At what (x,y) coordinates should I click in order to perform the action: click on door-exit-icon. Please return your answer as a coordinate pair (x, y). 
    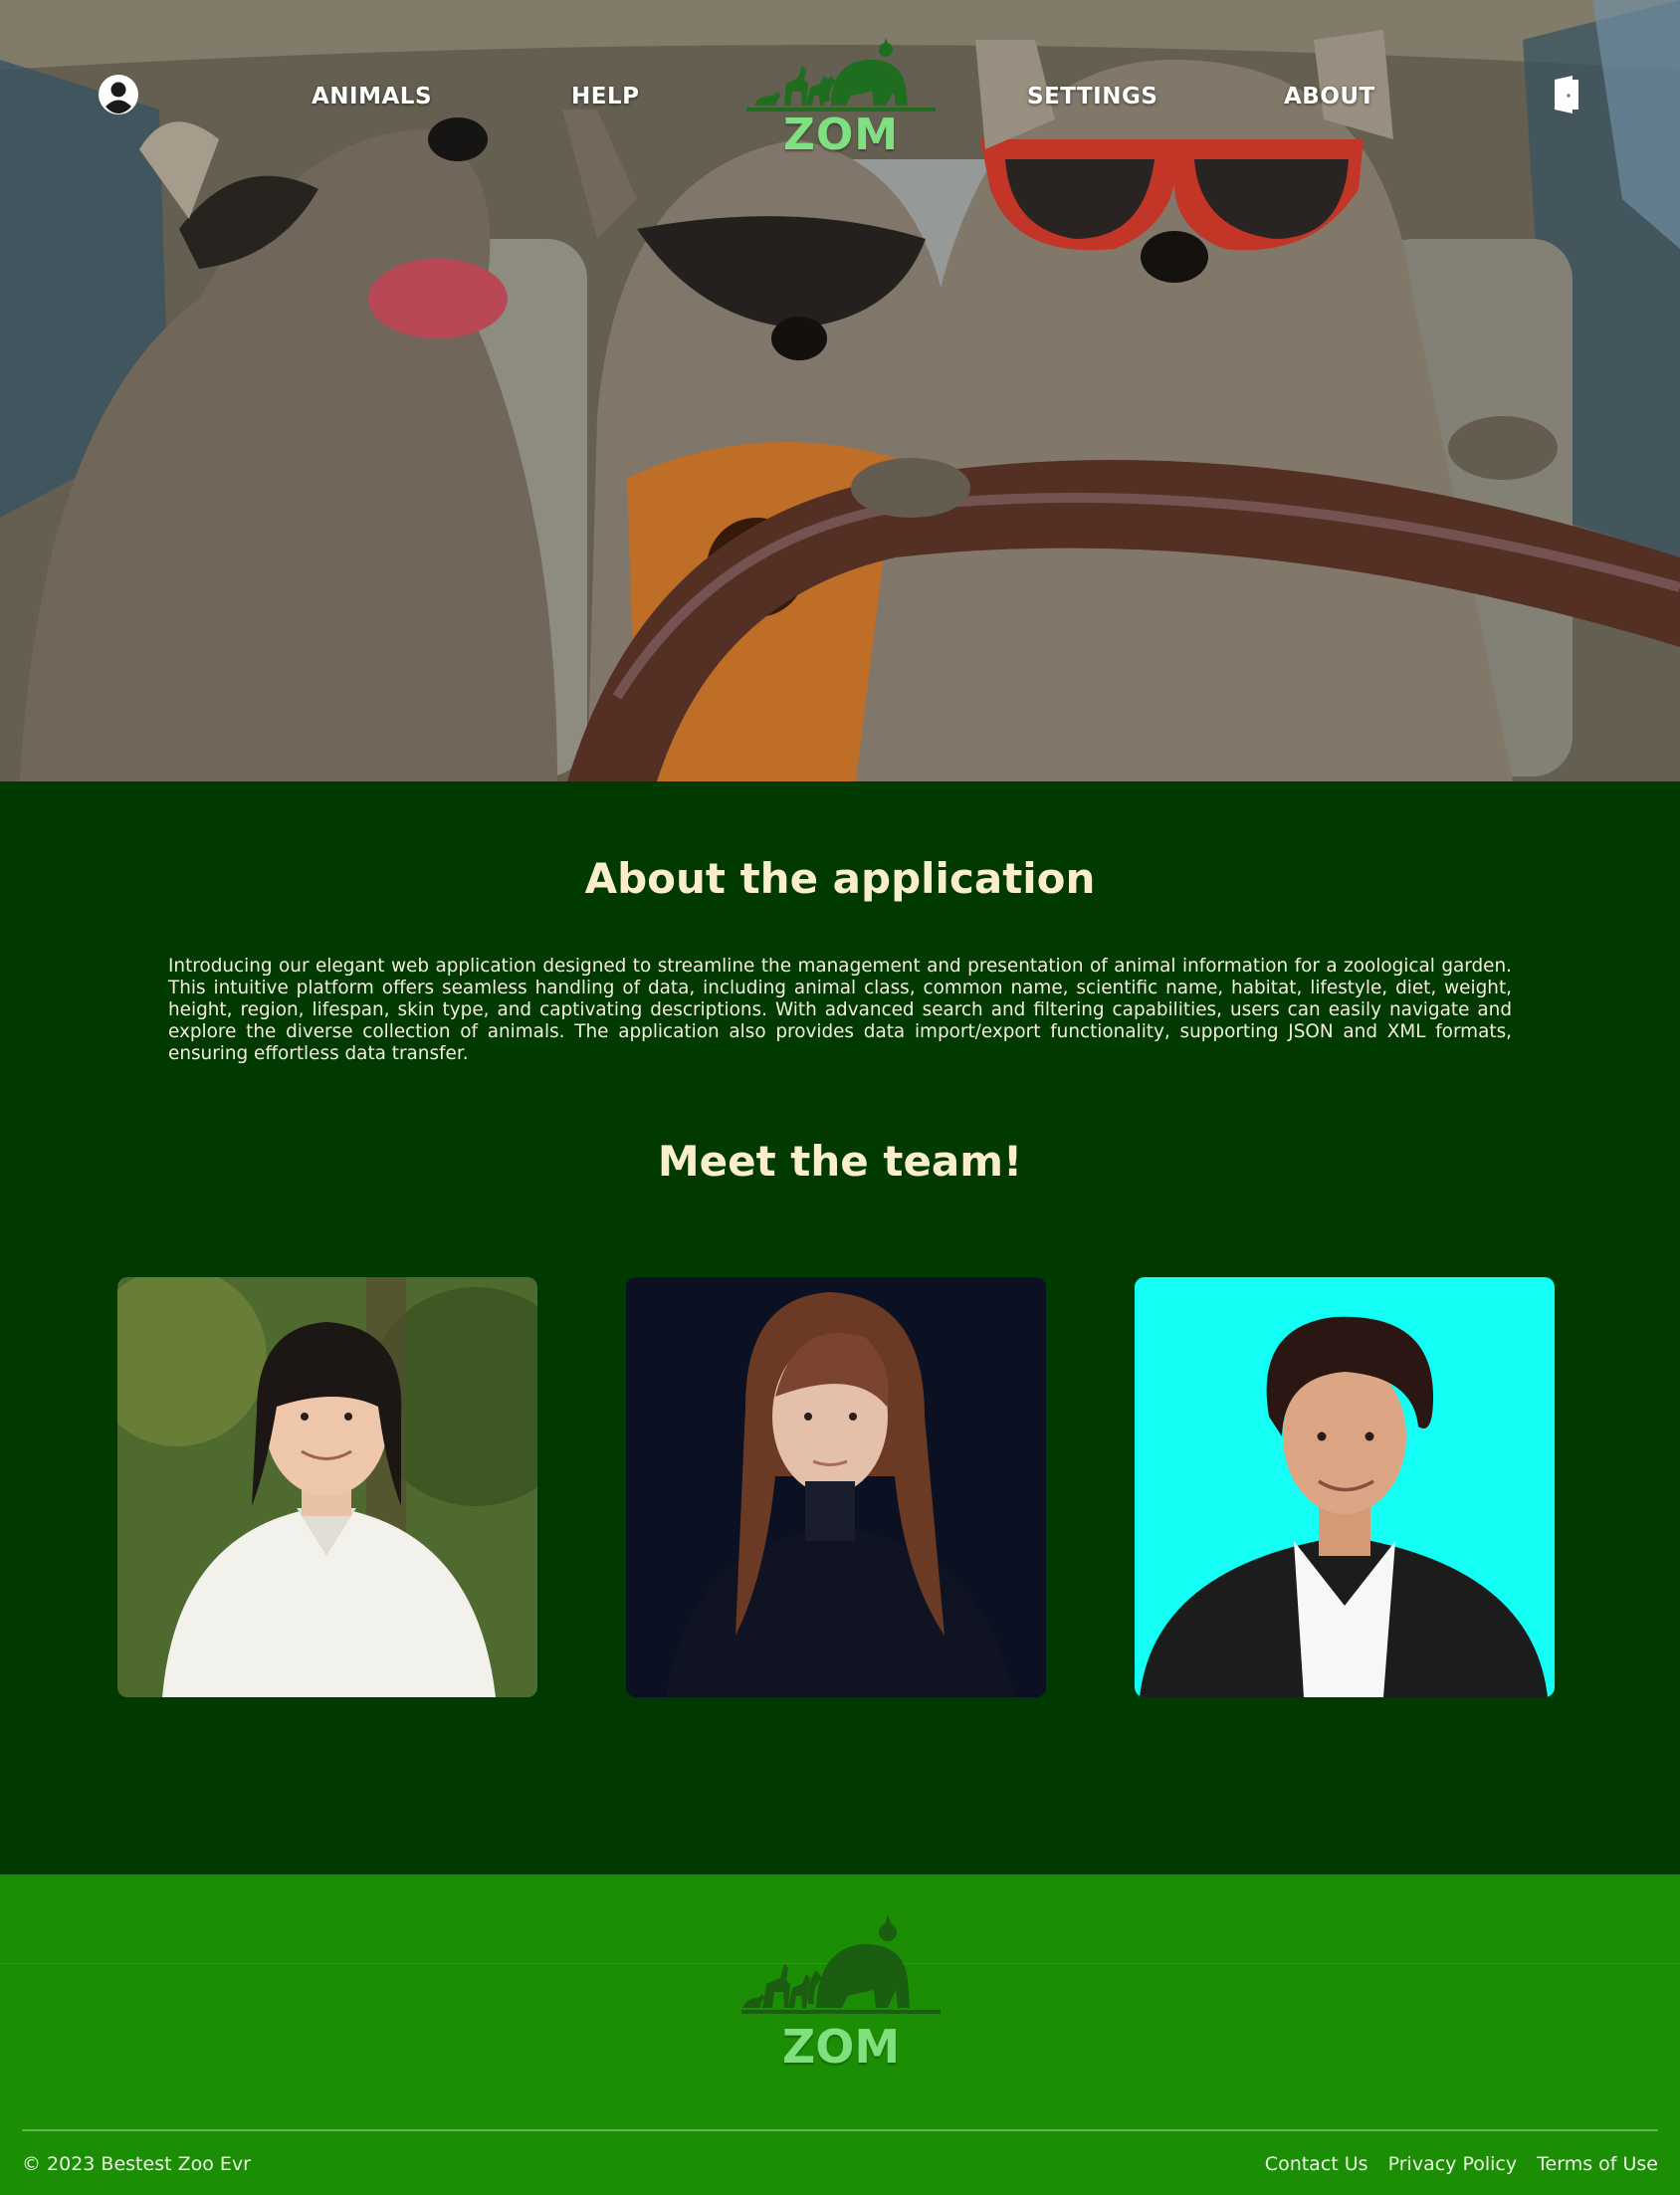
    Looking at the image, I should click on (1566, 94).